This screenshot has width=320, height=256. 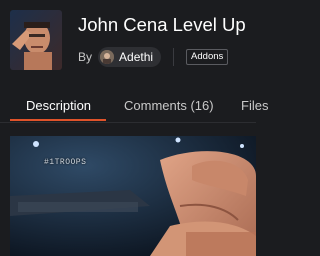 What do you see at coordinates (58, 120) in the screenshot?
I see `active-tab-indicator` at bounding box center [58, 120].